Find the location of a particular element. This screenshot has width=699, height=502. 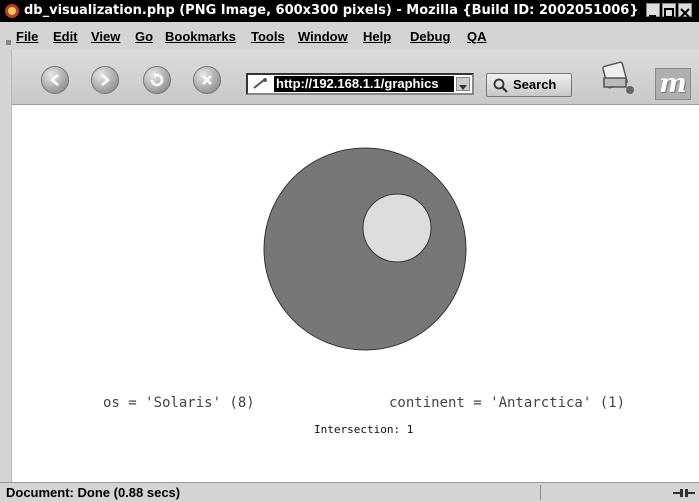

maximize-button is located at coordinates (669, 10).